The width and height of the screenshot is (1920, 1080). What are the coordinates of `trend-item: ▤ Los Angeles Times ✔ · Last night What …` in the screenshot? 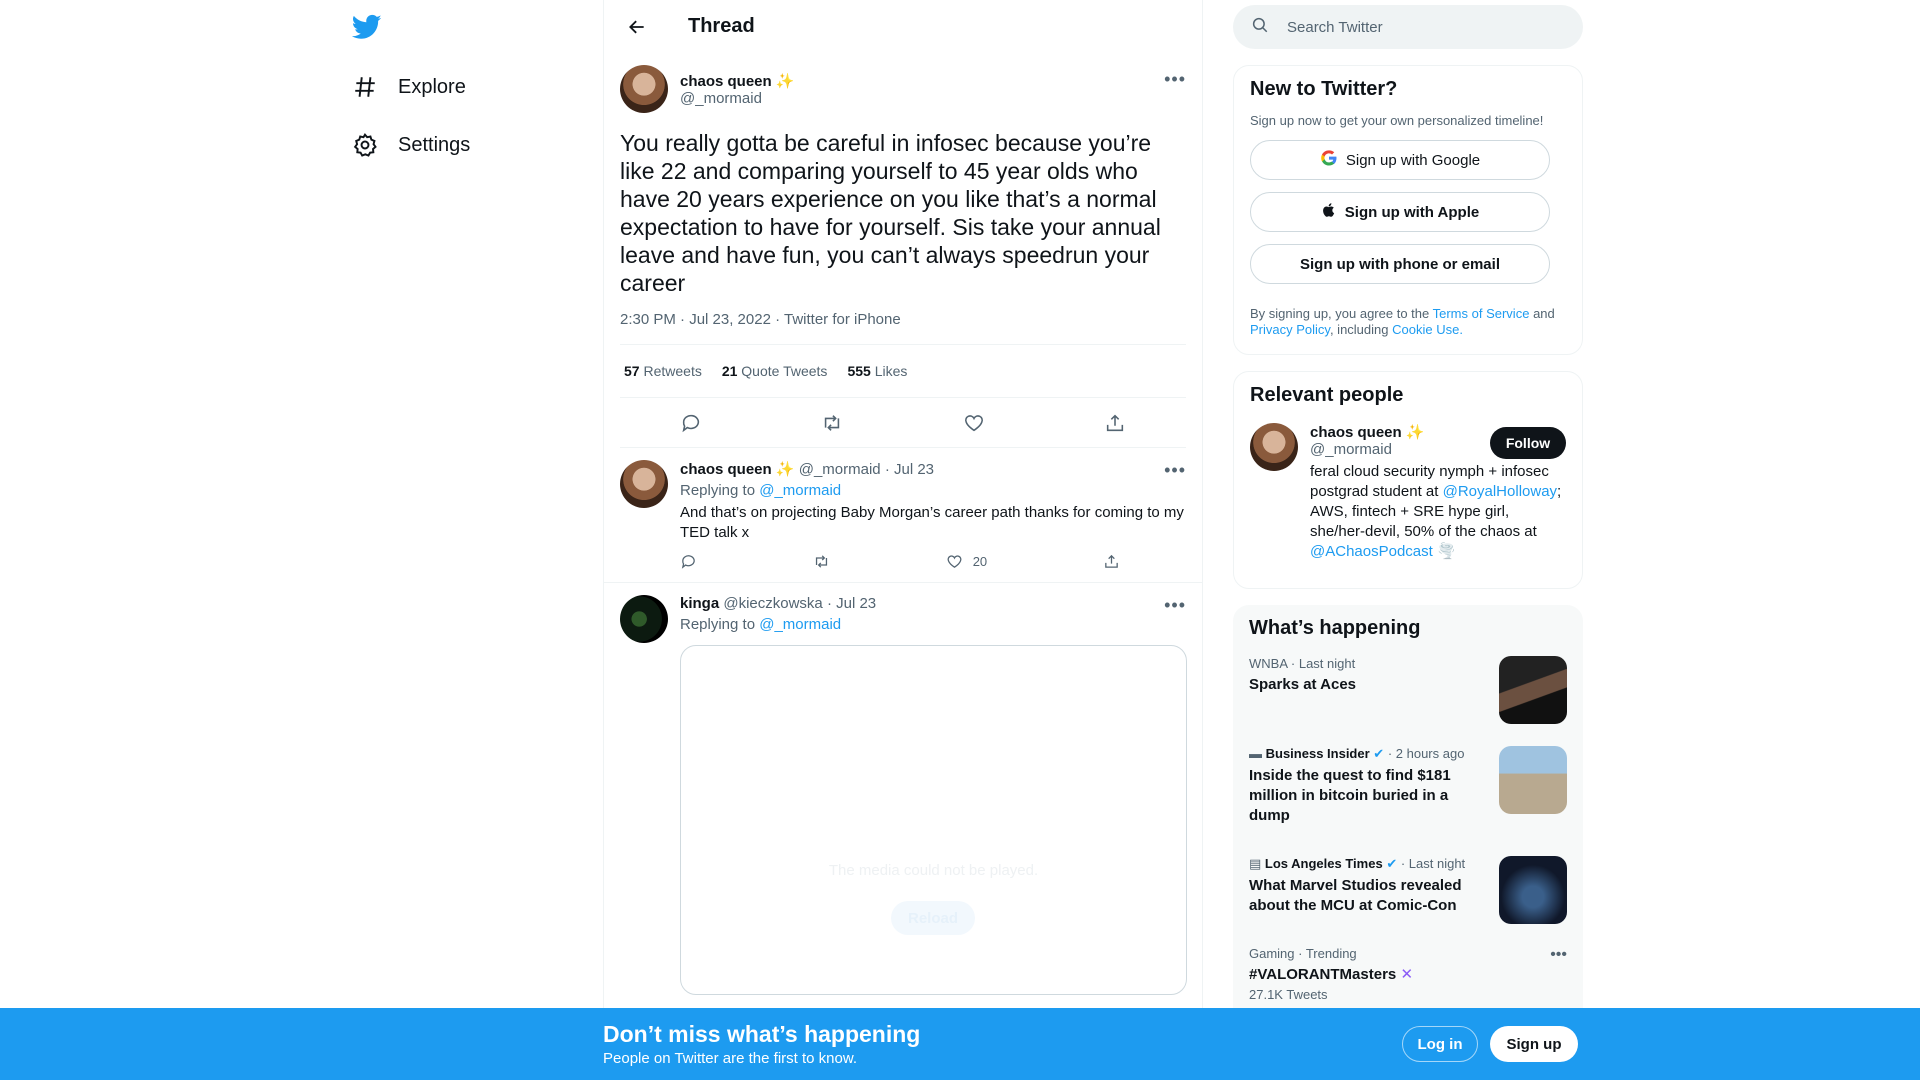 It's located at (1408, 901).